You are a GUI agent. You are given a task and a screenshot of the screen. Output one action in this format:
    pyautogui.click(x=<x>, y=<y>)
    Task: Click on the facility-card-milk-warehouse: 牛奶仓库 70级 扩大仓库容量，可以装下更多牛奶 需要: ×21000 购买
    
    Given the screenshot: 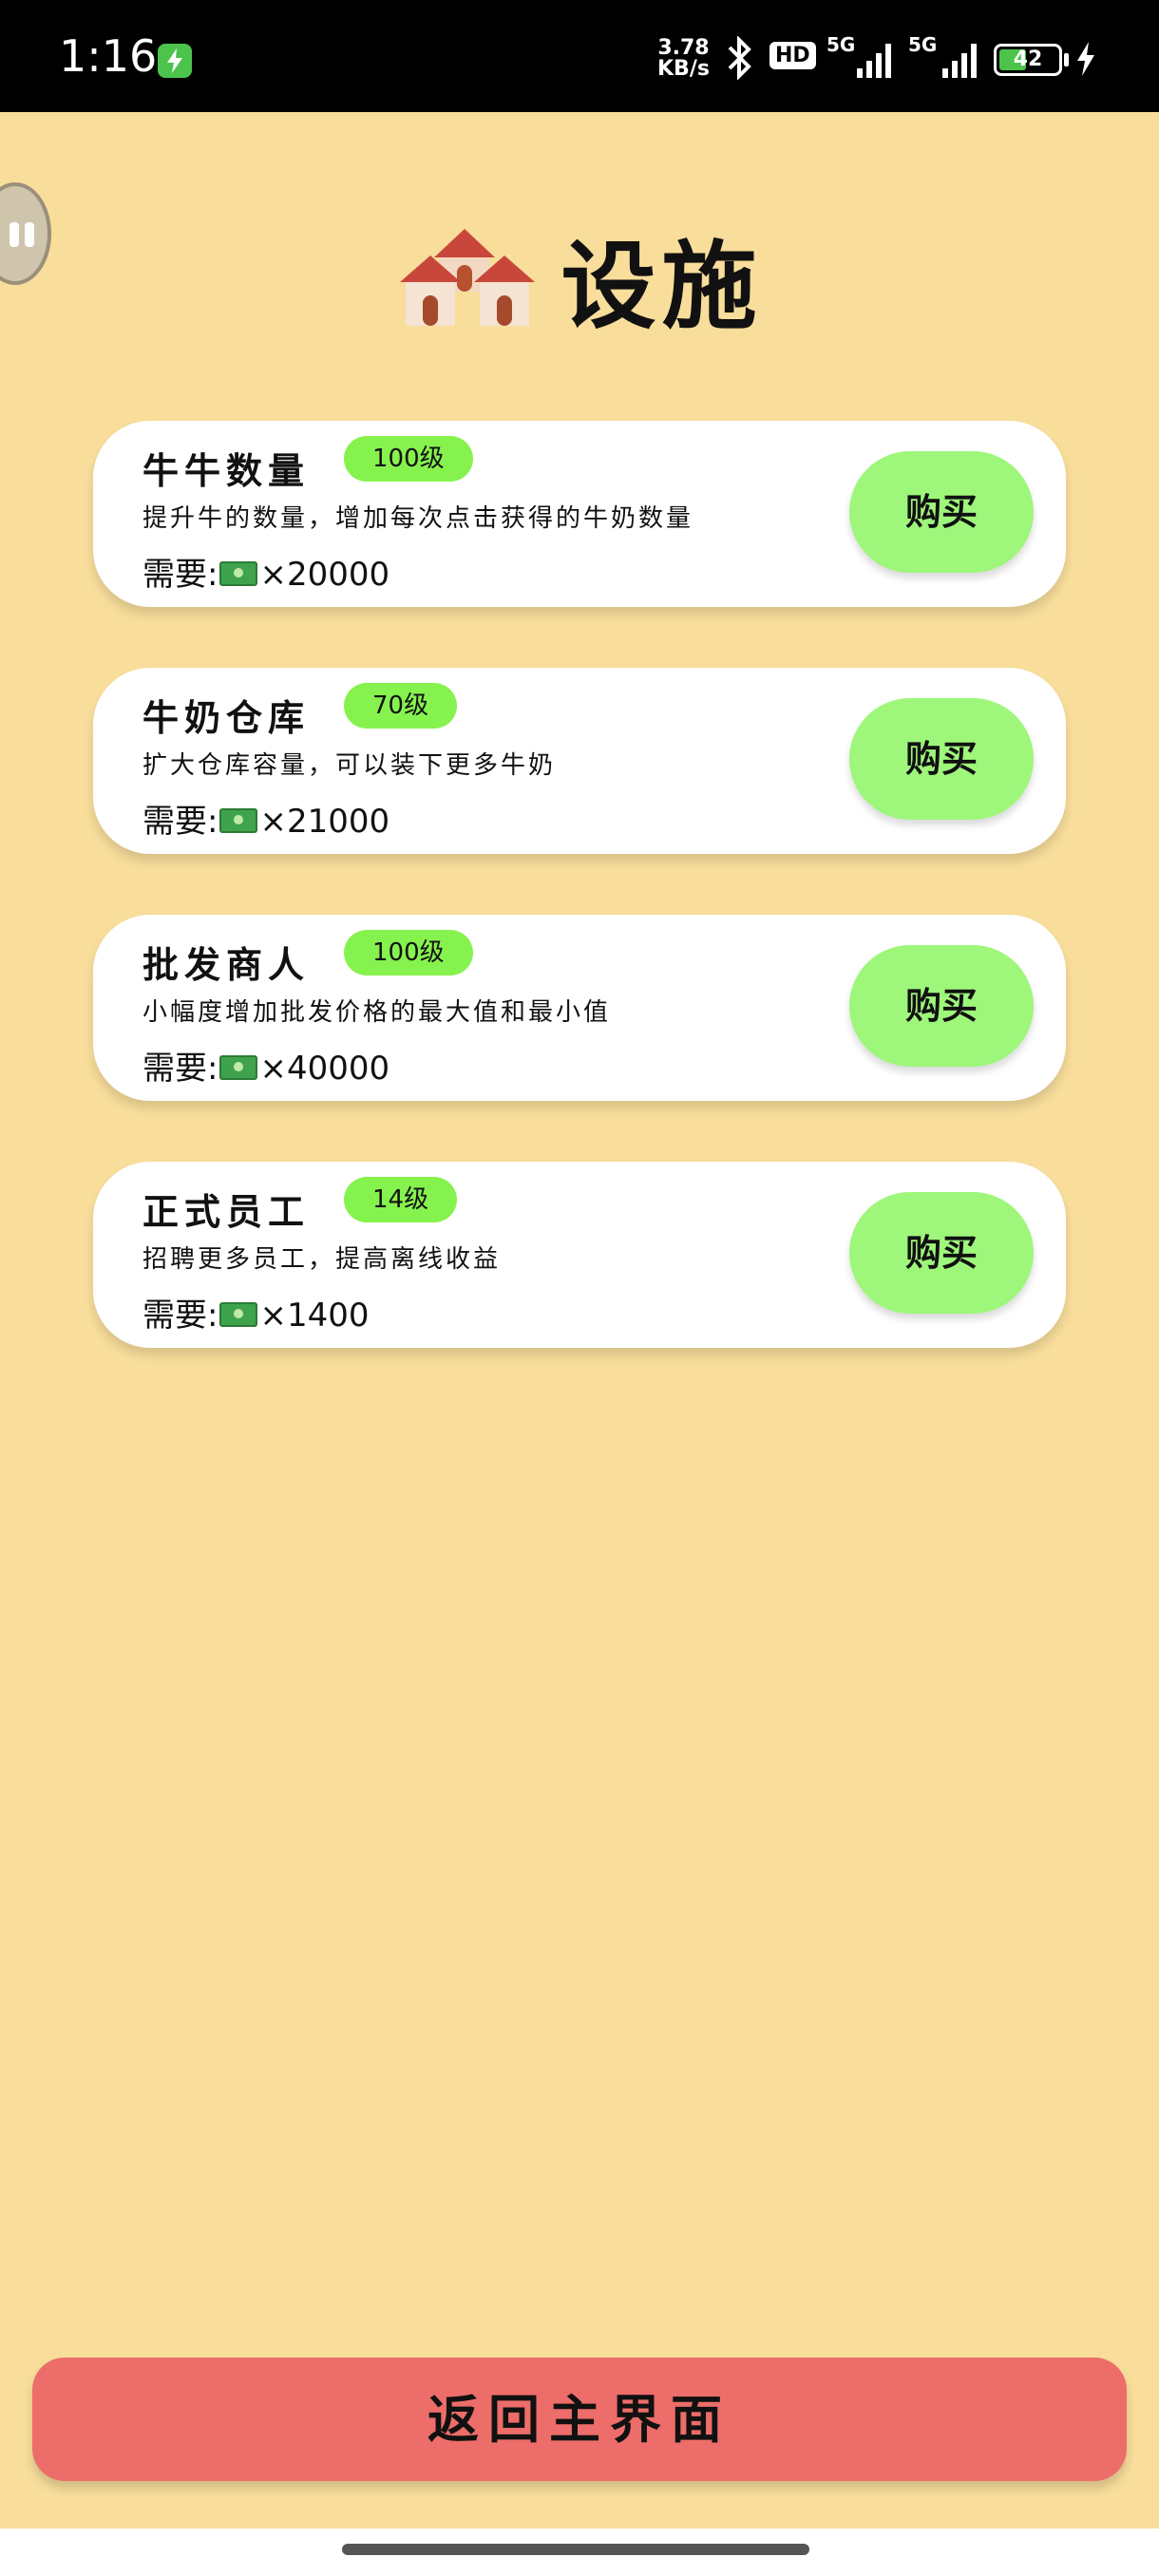 What is the action you would take?
    pyautogui.click(x=579, y=761)
    